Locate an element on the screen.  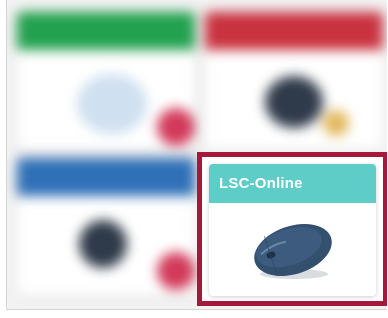
tile-header: LSC-Online is located at coordinates (292, 183).